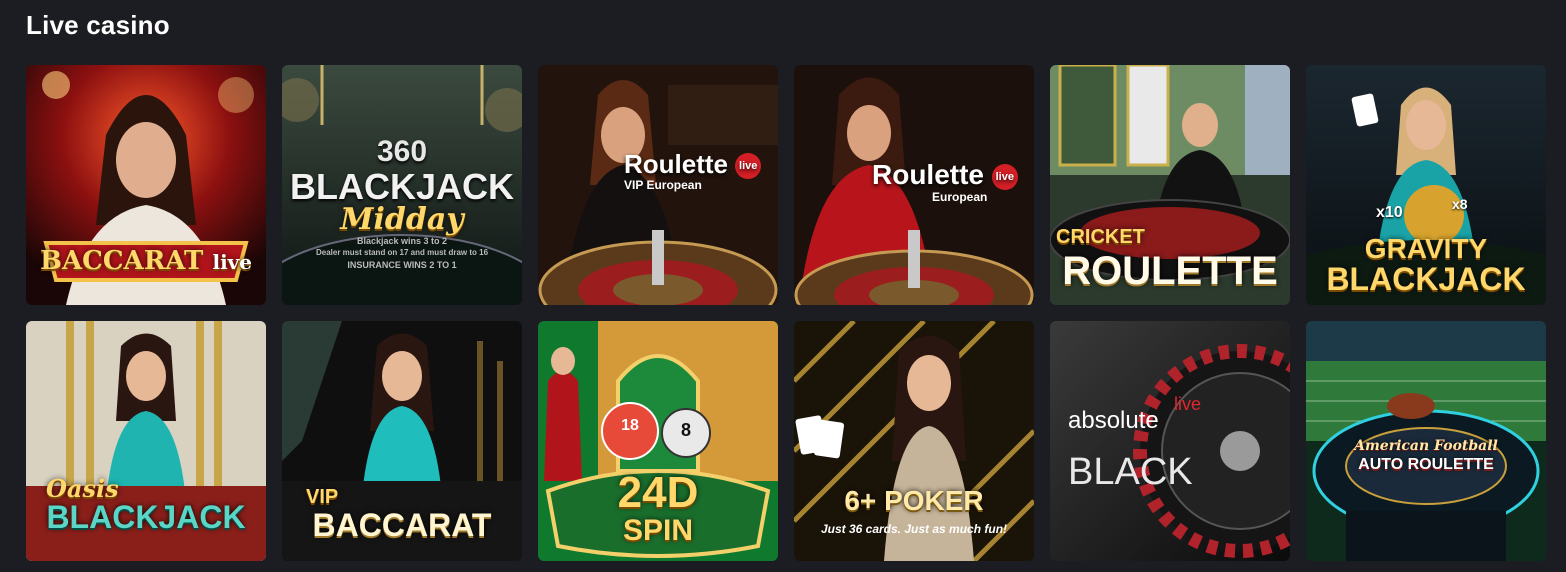 The image size is (1566, 572). I want to click on game-tile-gravity-blackjack: x10 x8 GRAVITY BLACKJACK, so click(1426, 185).